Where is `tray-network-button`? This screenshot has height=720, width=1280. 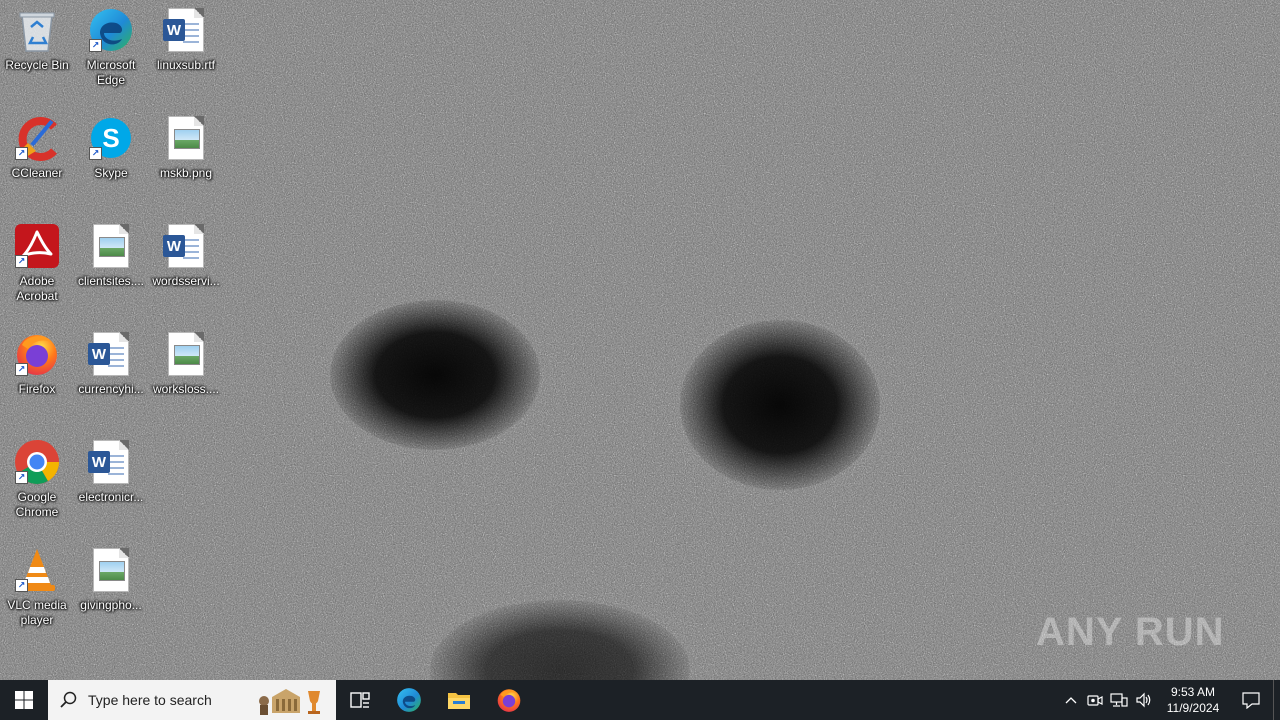
tray-network-button is located at coordinates (1119, 700).